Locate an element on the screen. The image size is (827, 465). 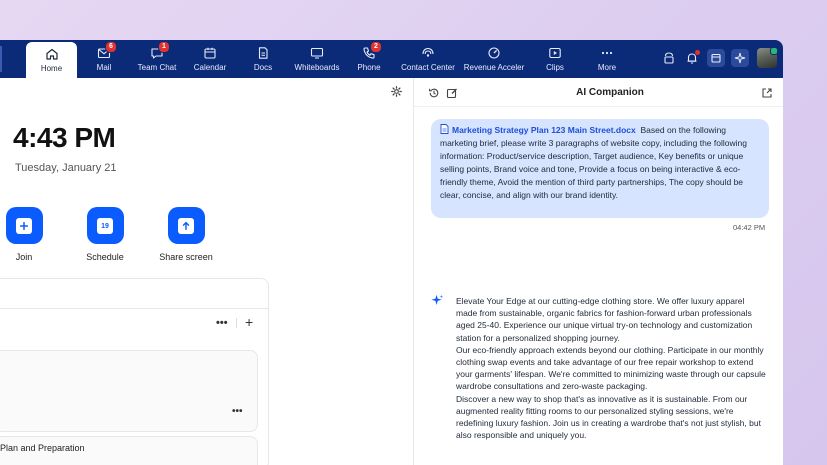
gear-icon is located at coordinates (396, 91).